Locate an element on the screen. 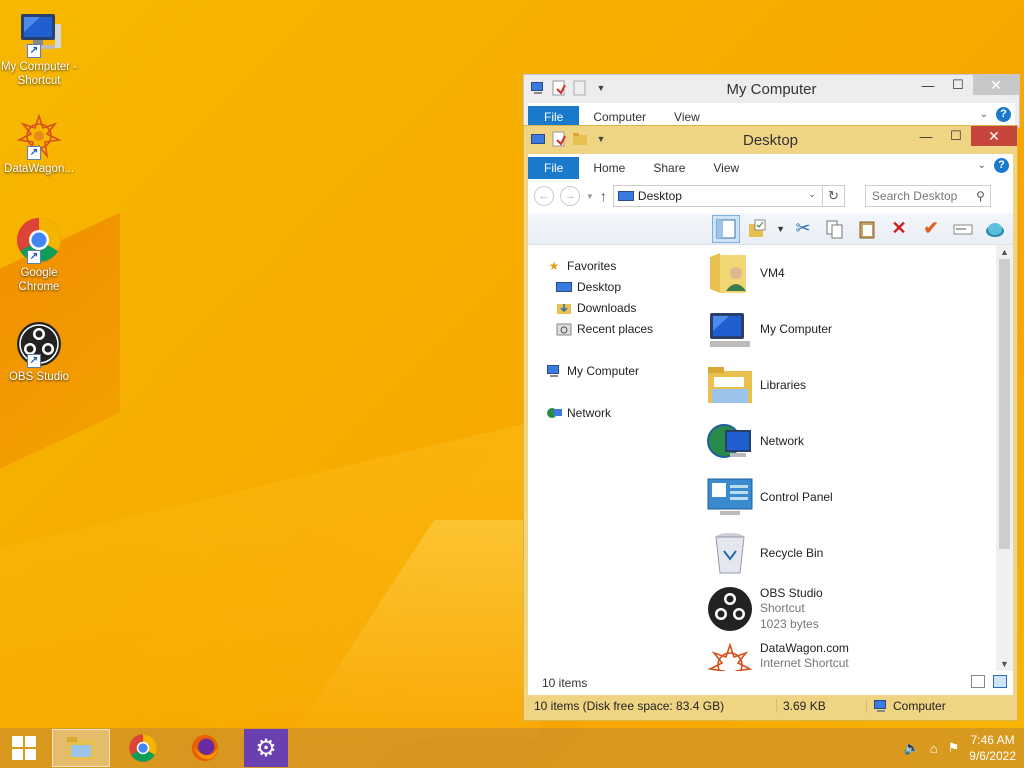 Image resolution: width=1024 pixels, height=768 pixels. desktop-icon-my-computer: ↗ My Computer - Shortcut is located at coordinates (39, 49).